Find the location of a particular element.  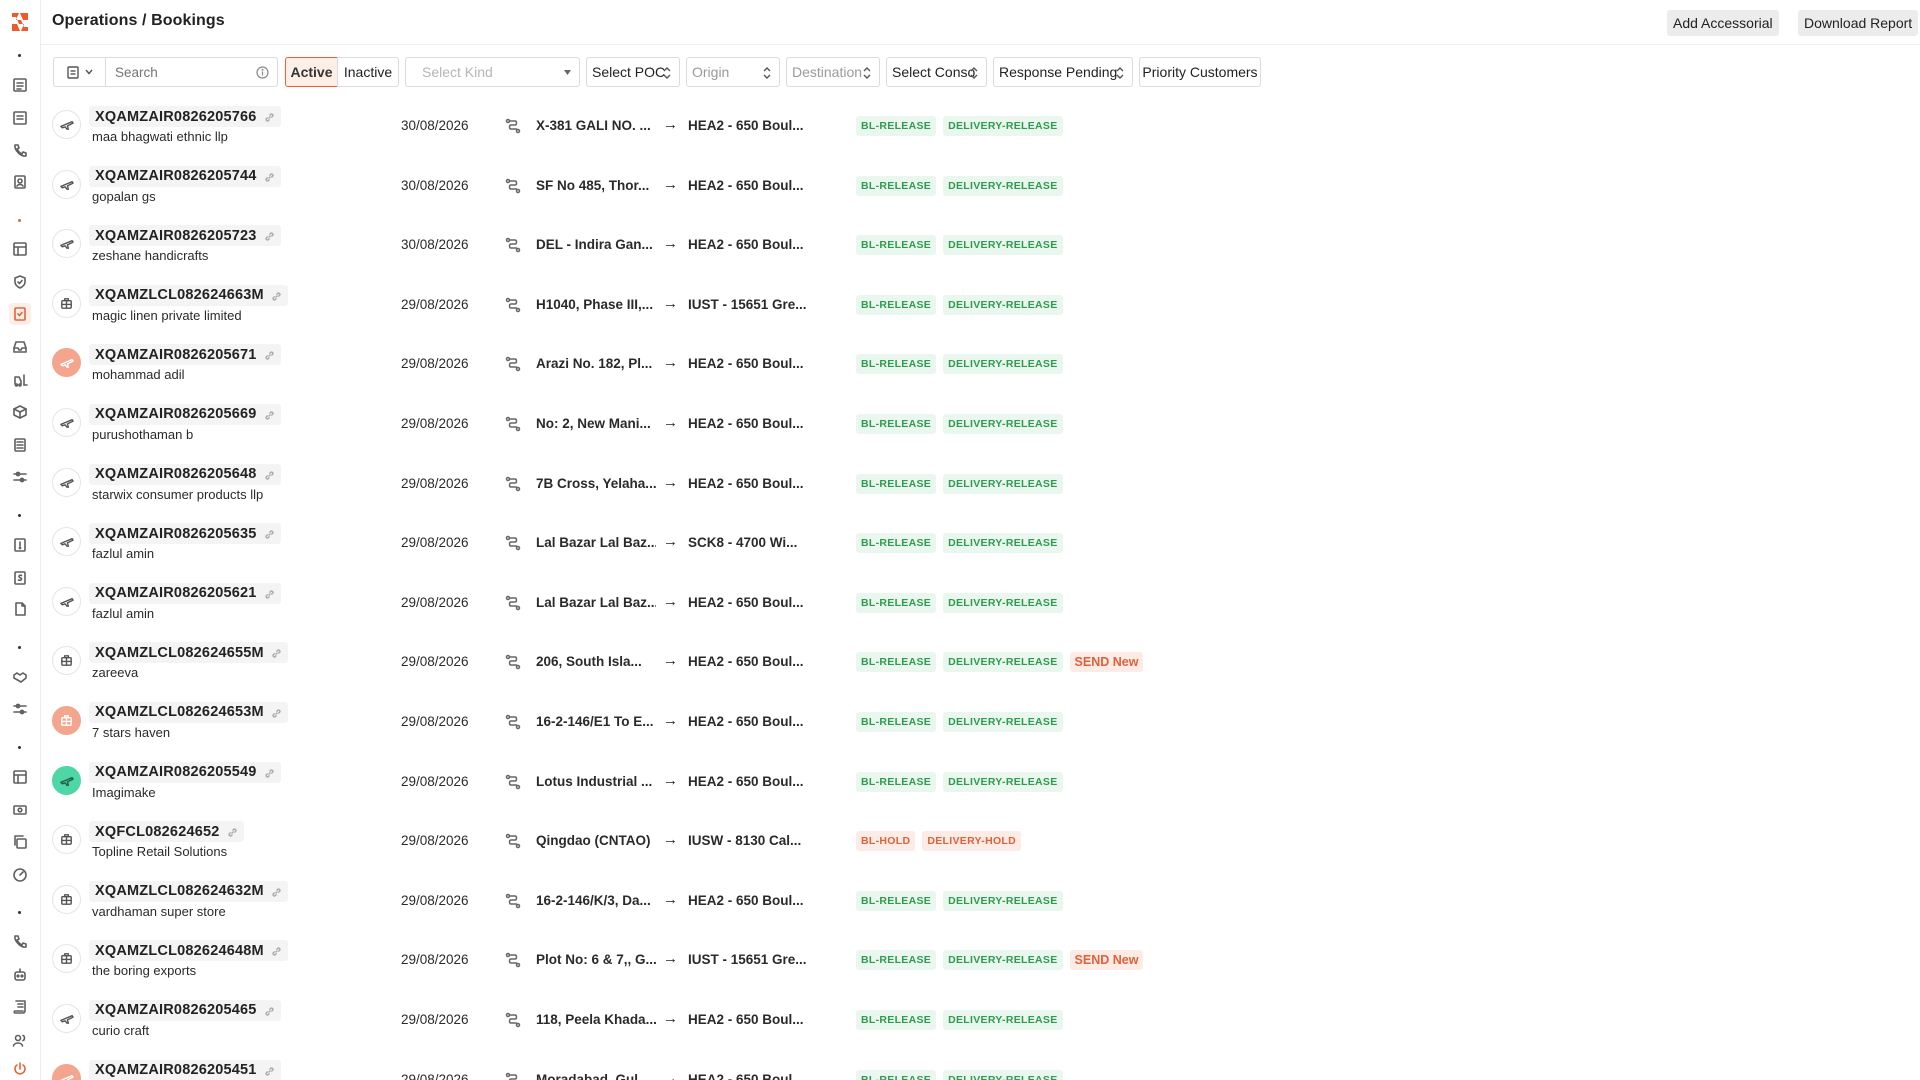

sidebar-item-bot is located at coordinates (20, 975).